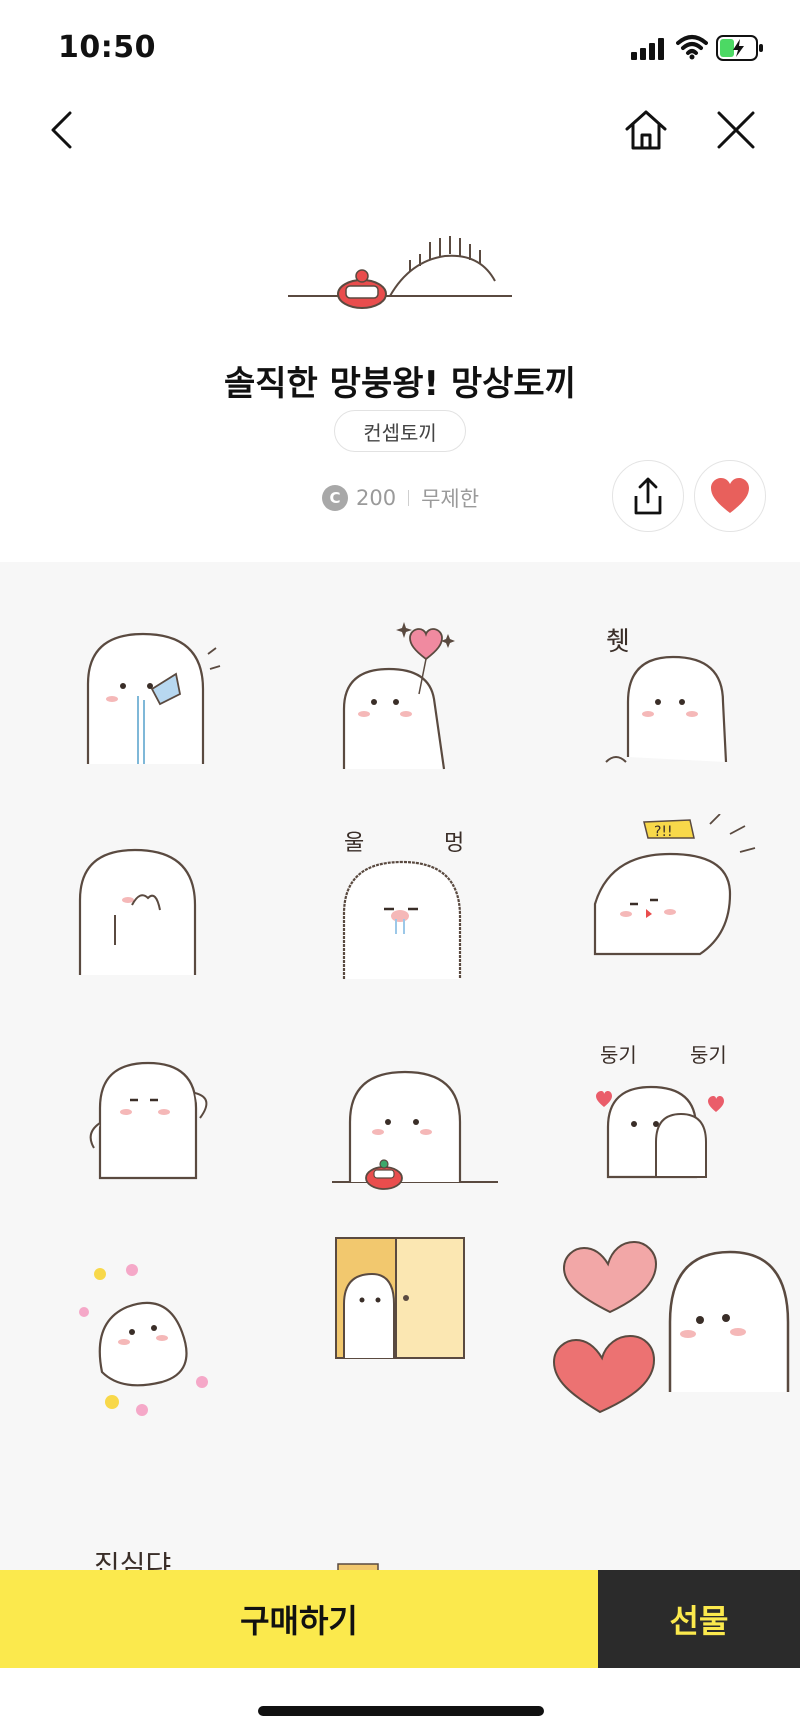  I want to click on rabbit-hugging-doll-sticker: 둥기 둥기, so click(681, 1117).